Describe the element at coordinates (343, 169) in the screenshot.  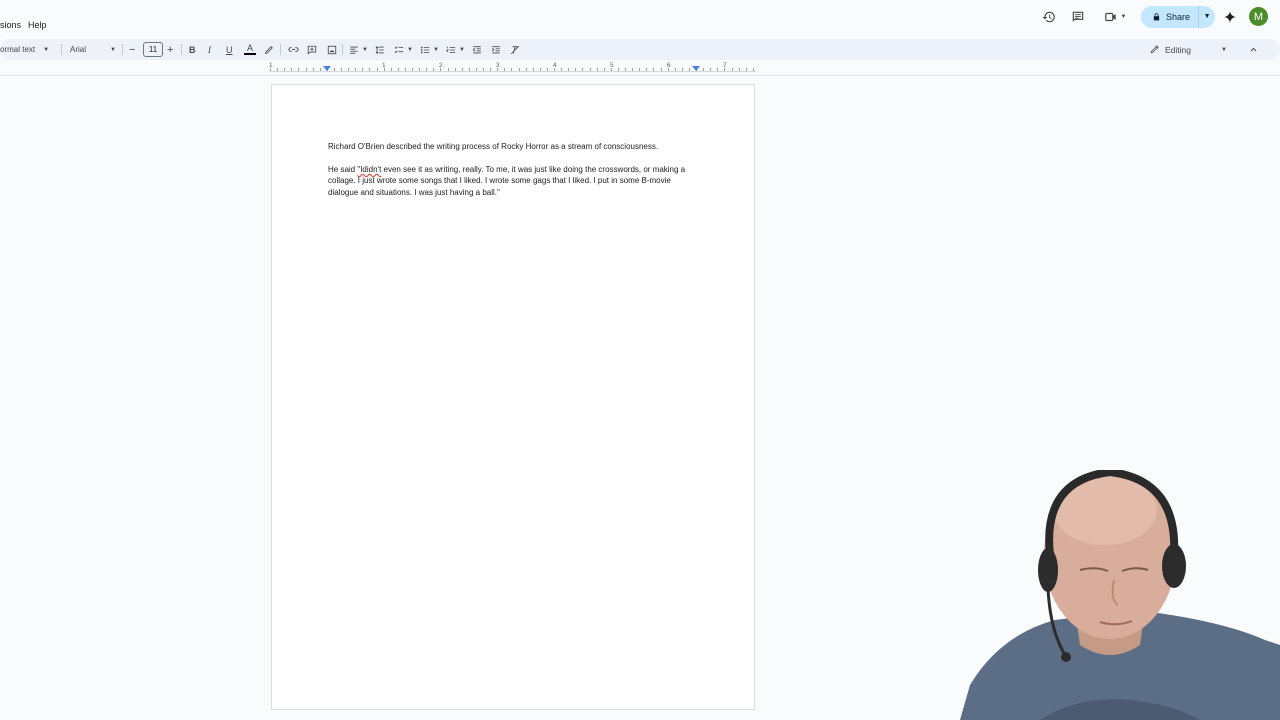
I see `paragraph-2-prefix: He said` at that location.